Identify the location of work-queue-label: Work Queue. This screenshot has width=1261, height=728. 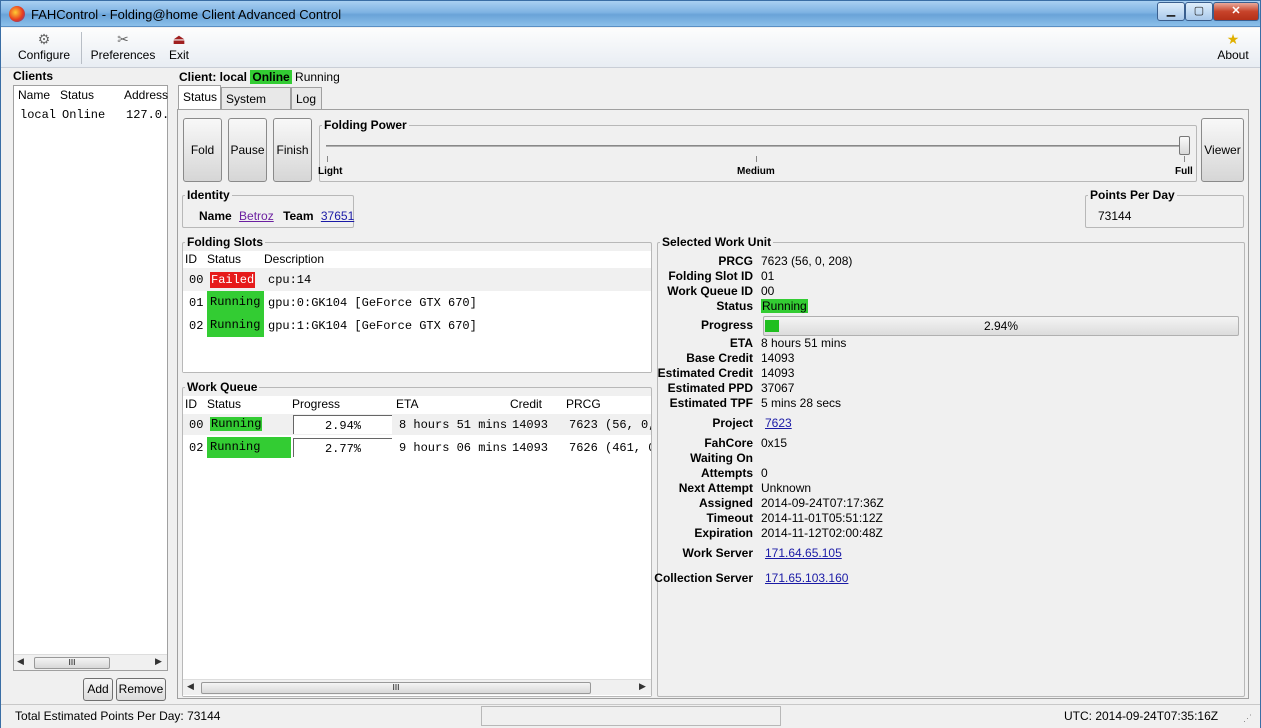
(222, 387).